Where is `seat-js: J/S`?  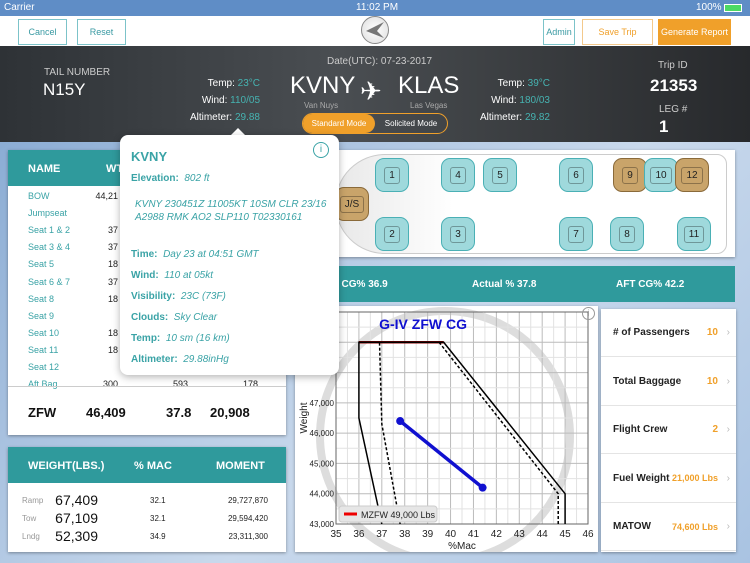
seat-js: J/S is located at coordinates (352, 204).